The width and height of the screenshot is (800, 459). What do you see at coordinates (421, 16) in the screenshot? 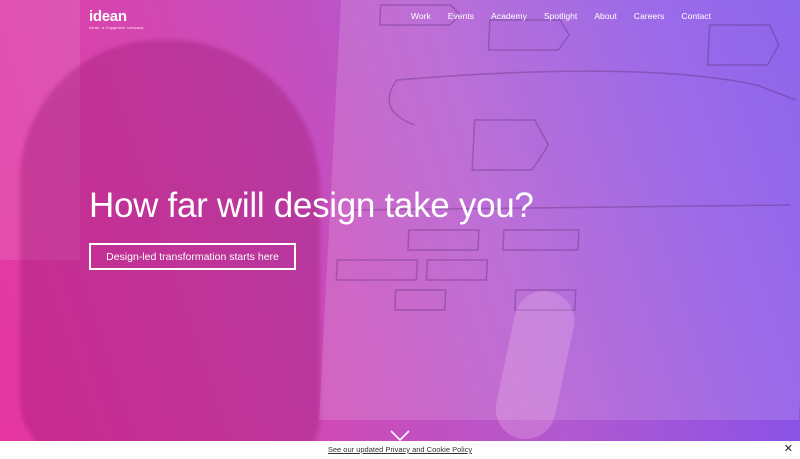
I see `nav-item-work: Work` at bounding box center [421, 16].